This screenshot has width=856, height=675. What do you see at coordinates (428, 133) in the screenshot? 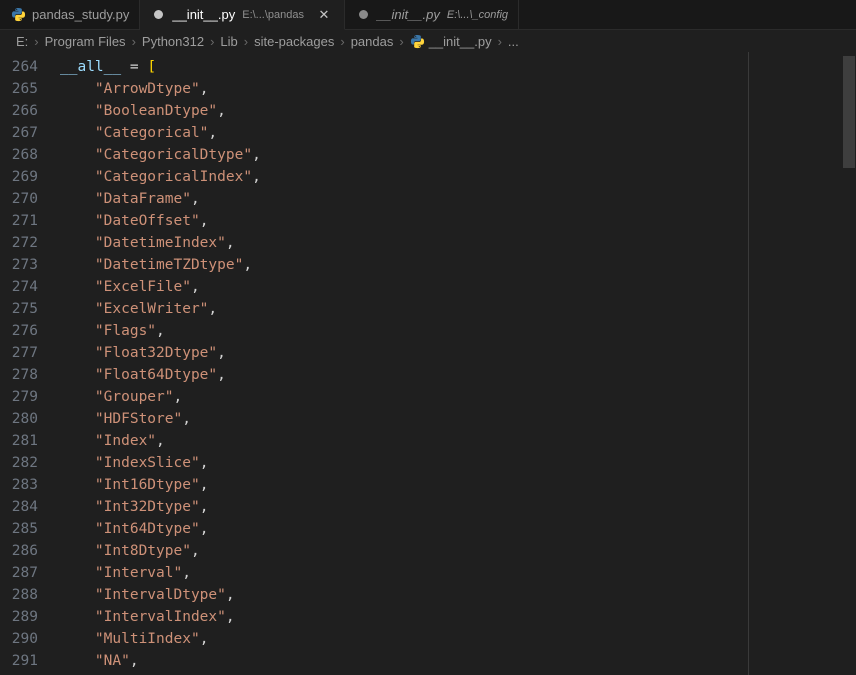
I see `code-line: 267 "Categorical",` at bounding box center [428, 133].